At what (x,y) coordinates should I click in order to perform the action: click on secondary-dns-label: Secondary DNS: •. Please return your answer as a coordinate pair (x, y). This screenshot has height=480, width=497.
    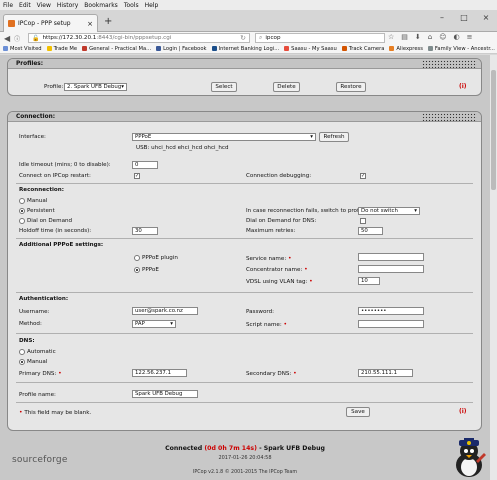
    Looking at the image, I should click on (271, 373).